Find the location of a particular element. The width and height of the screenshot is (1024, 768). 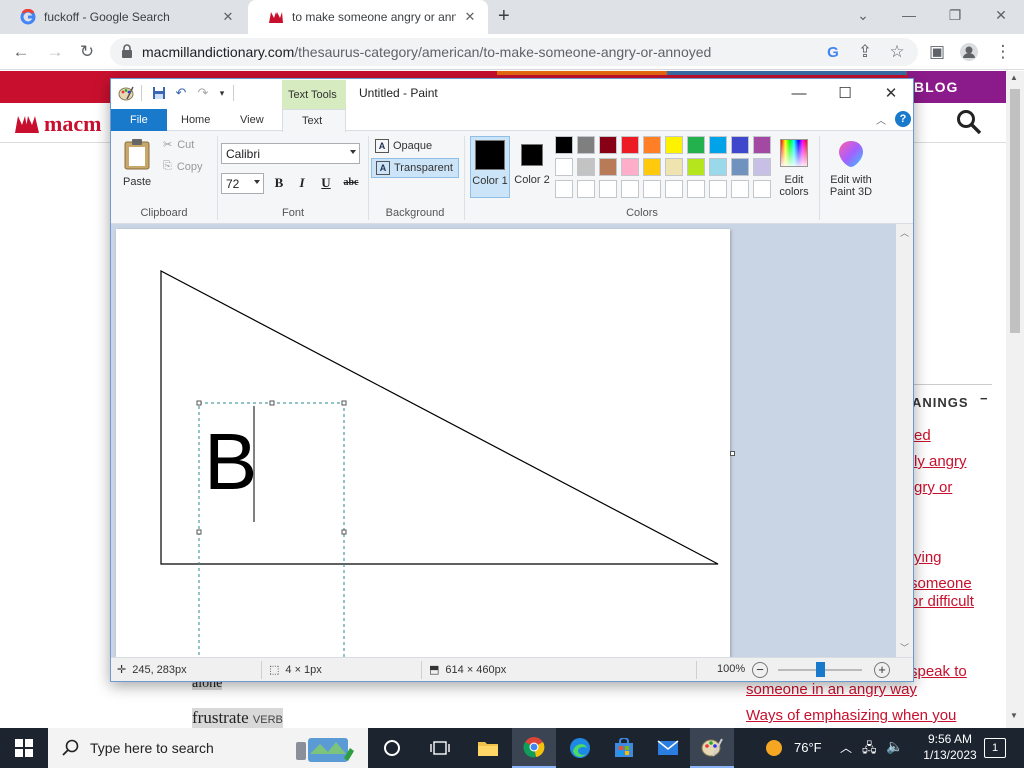

meaning-link: or difficult is located at coordinates (942, 601).